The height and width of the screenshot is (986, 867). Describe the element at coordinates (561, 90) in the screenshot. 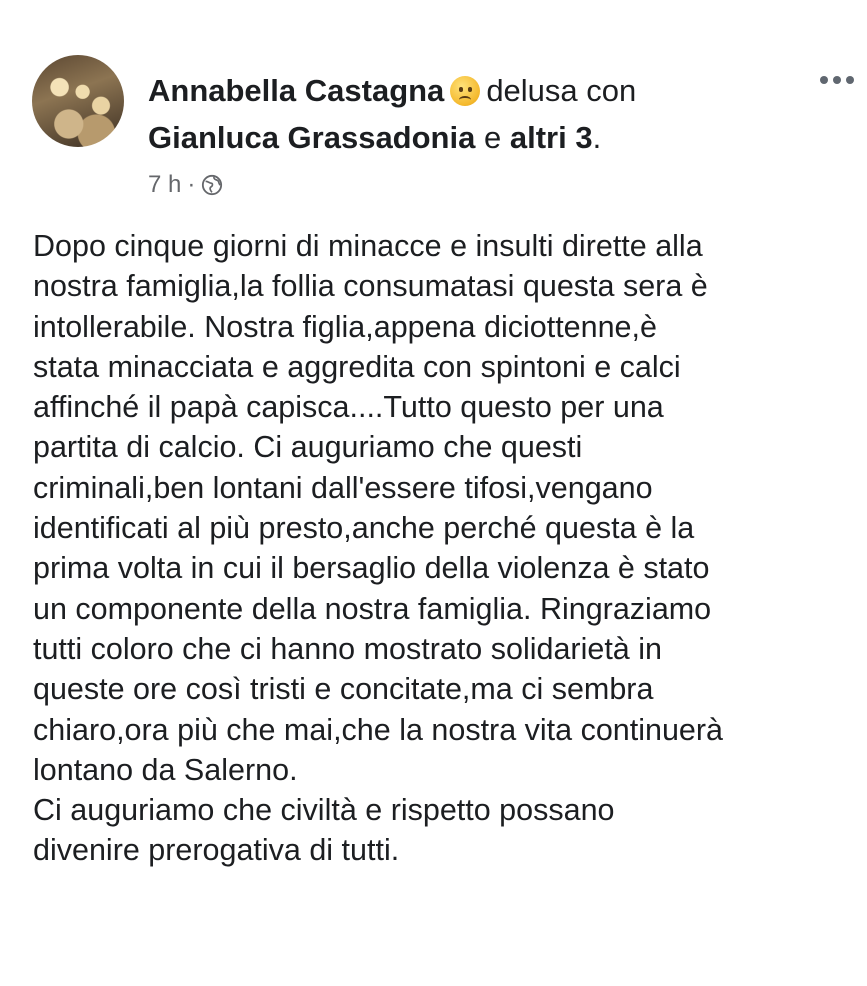

I see `feeling-text: delusa con` at that location.